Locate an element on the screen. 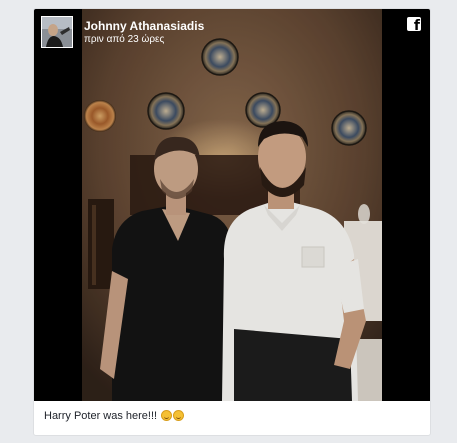 The height and width of the screenshot is (443, 457). author-avatar is located at coordinates (57, 32).